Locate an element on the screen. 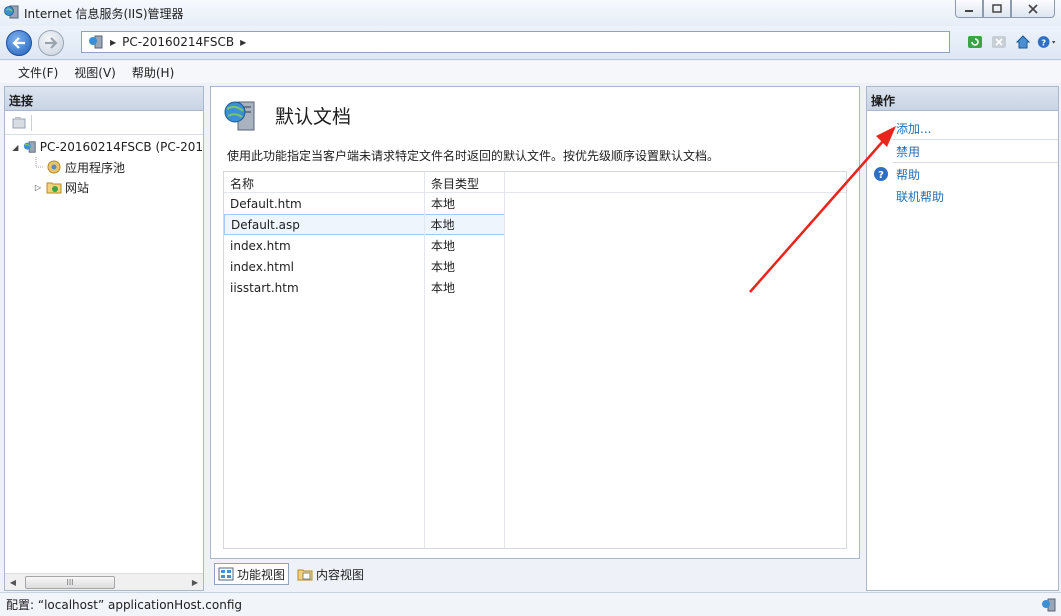 The width and height of the screenshot is (1061, 616). status-text: 配置: “localhost” applicationHost.config is located at coordinates (124, 605).